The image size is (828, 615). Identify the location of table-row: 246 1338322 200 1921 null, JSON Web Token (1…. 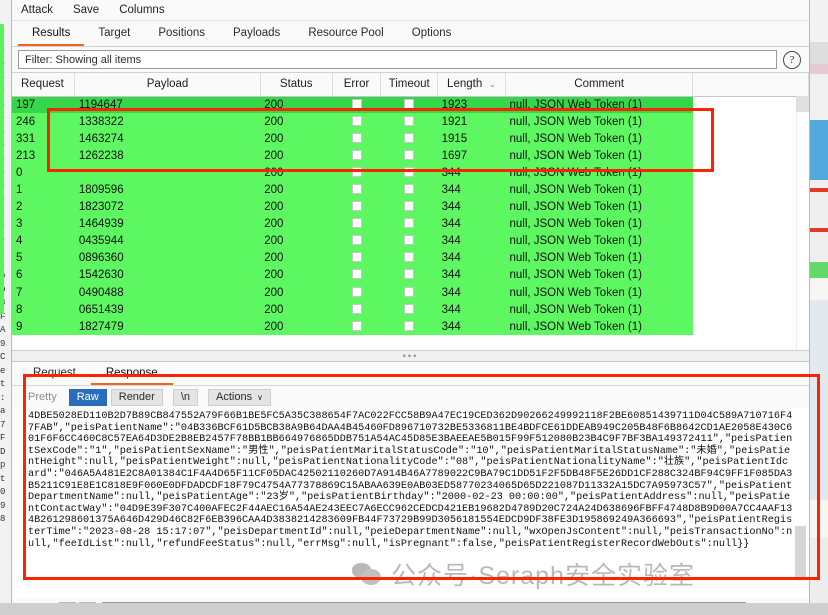
(410, 122).